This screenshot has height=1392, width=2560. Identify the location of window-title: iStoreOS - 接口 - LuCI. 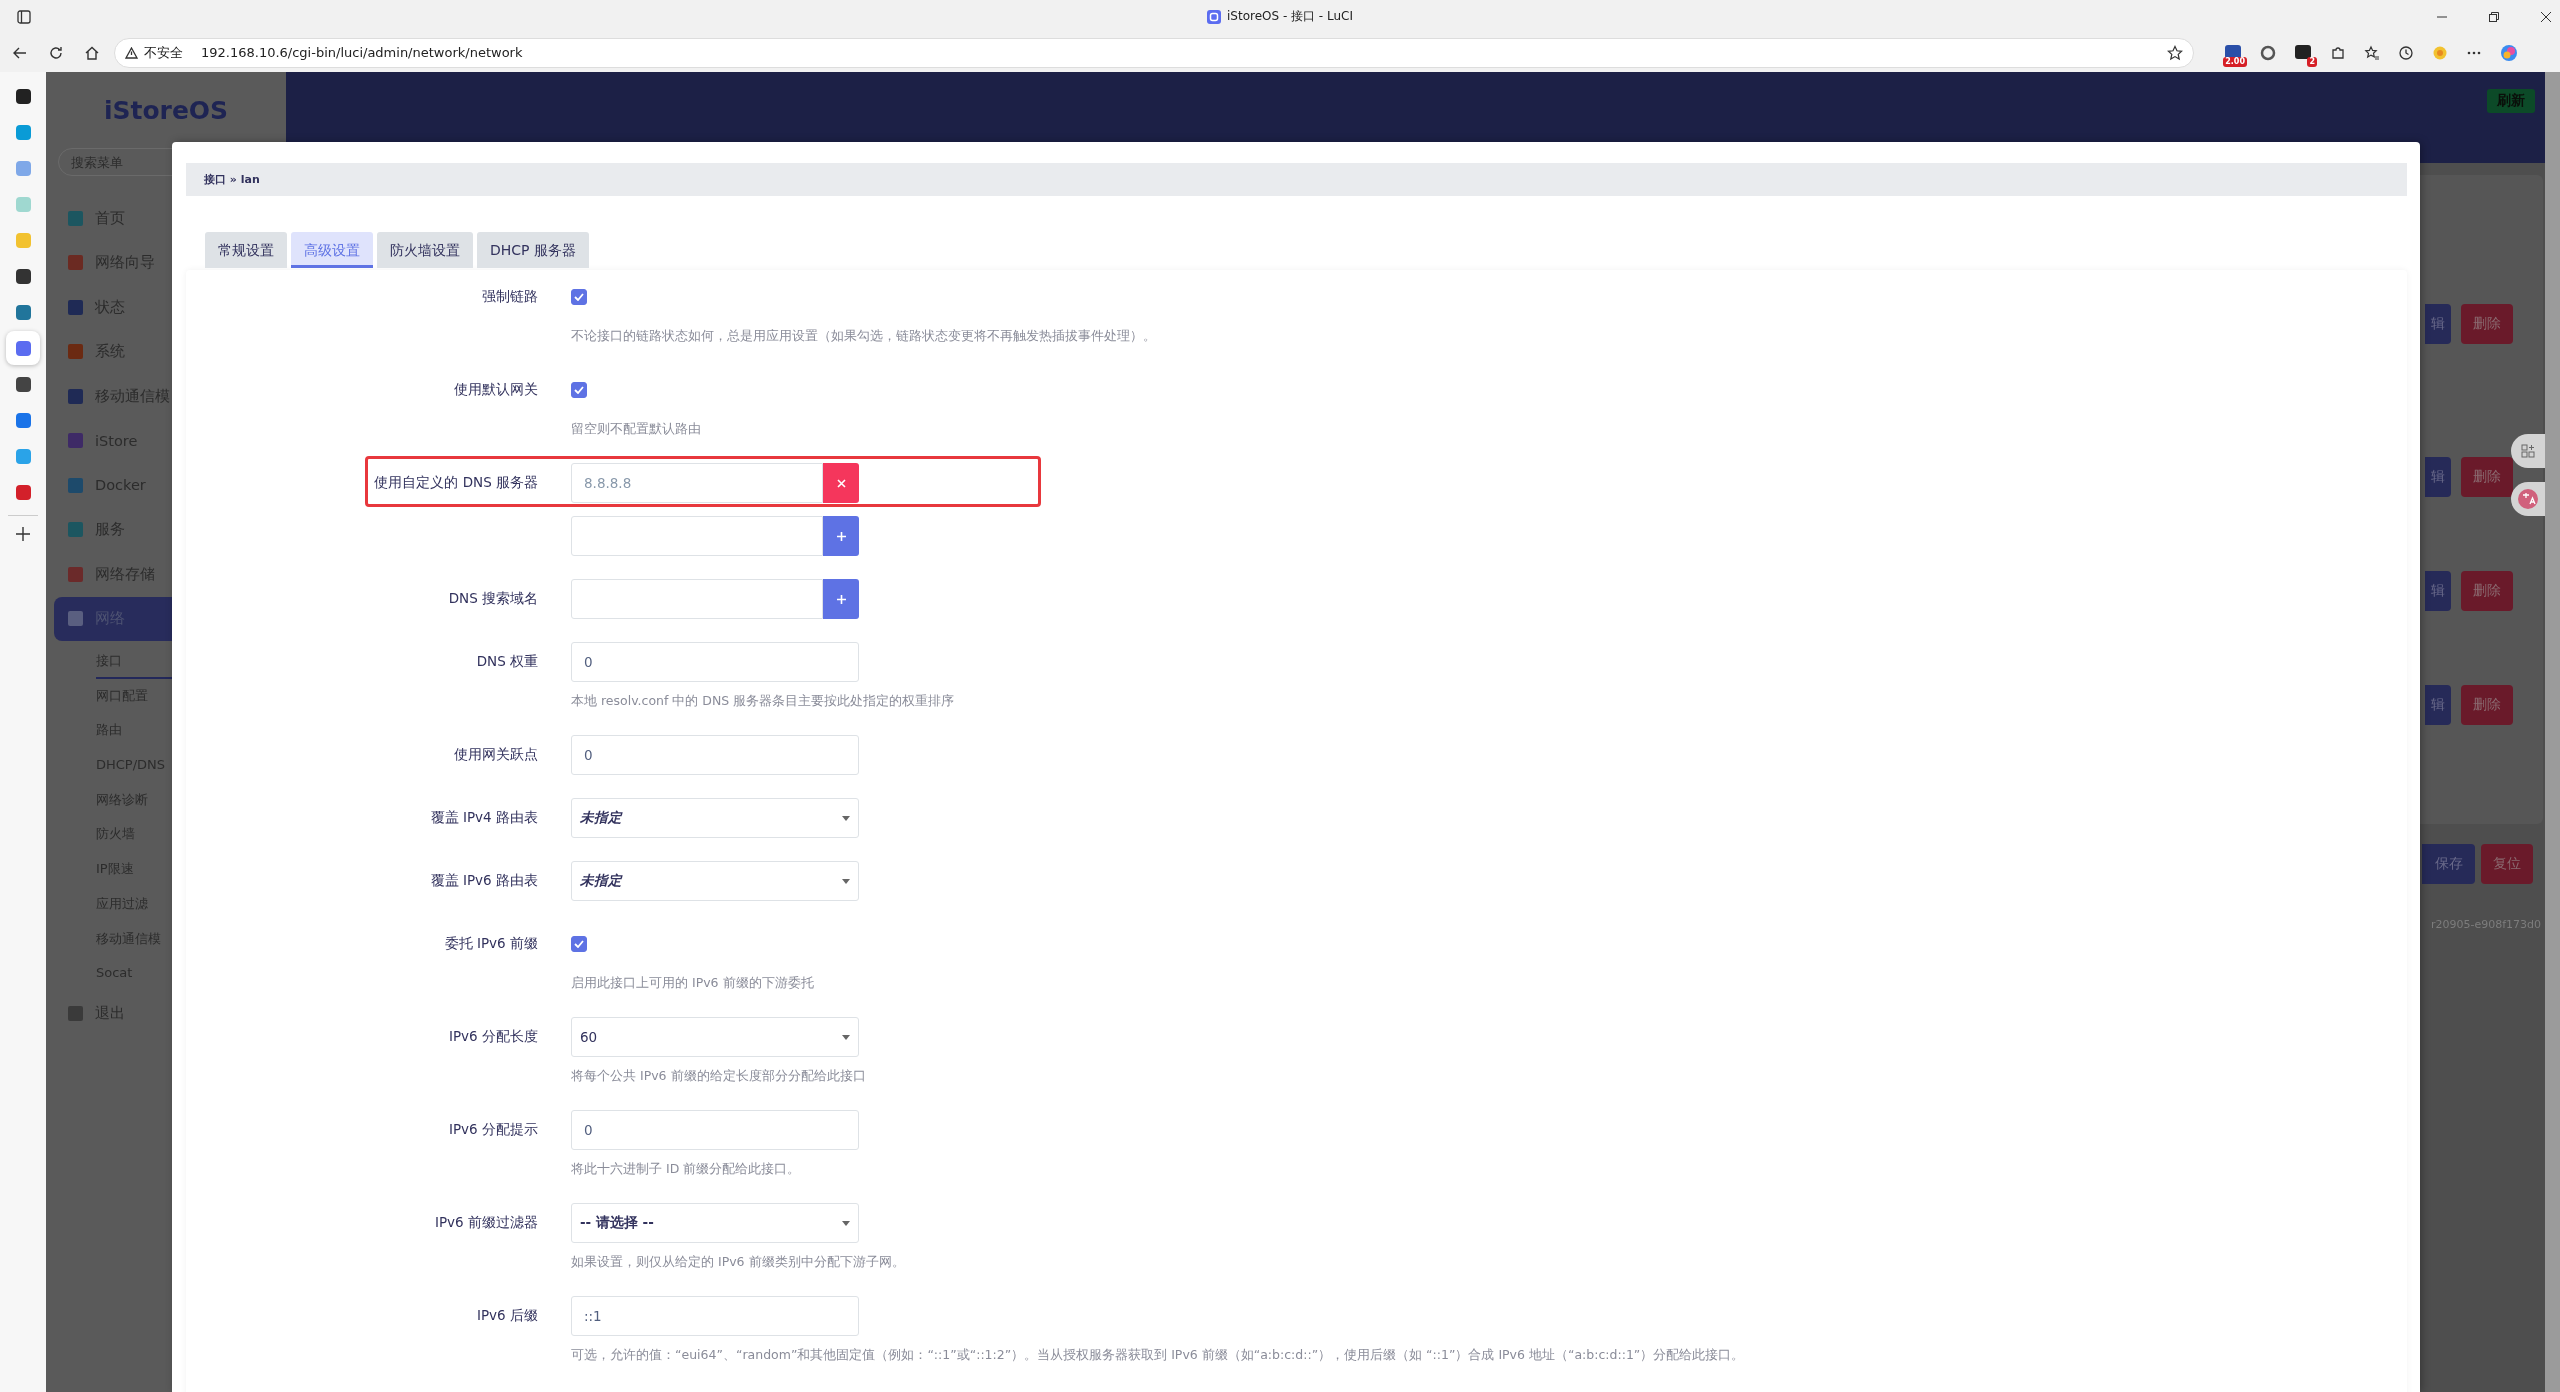
(1290, 16).